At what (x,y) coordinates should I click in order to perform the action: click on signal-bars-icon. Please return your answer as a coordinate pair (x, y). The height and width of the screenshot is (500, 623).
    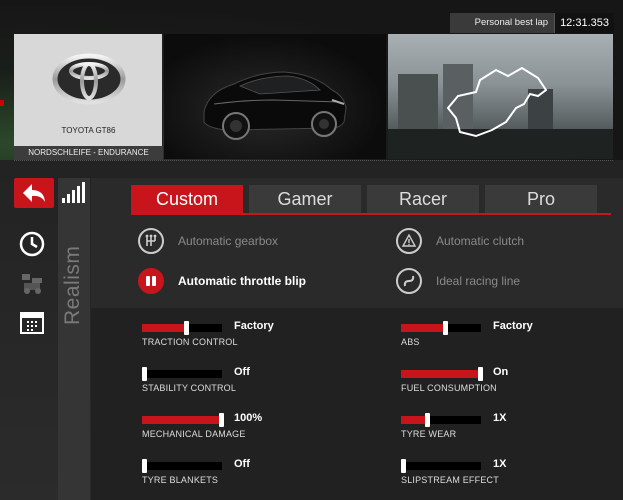
    Looking at the image, I should click on (73, 192).